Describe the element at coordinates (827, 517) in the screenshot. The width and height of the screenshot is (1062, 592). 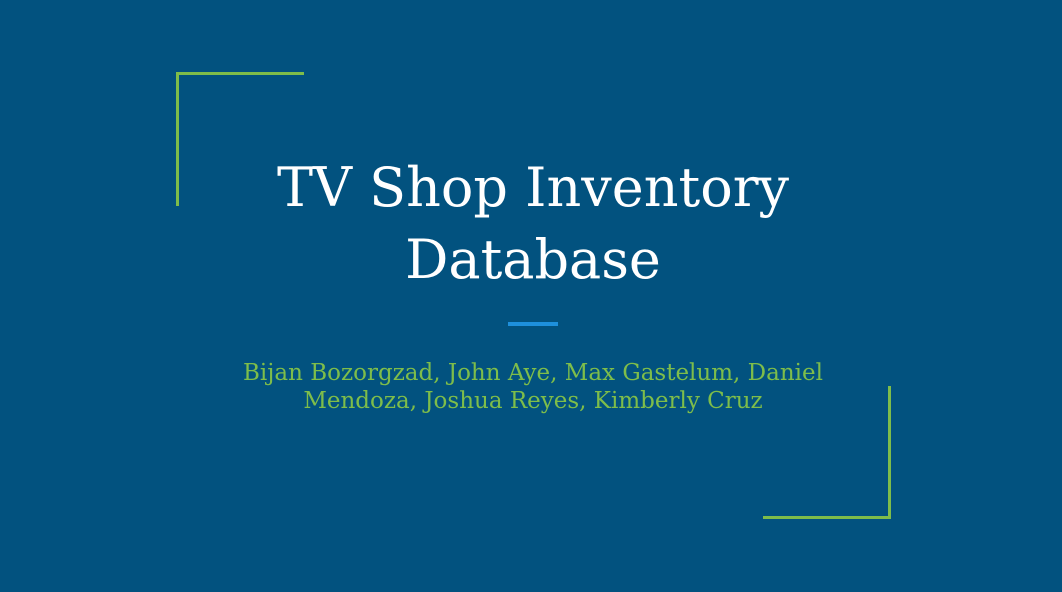
I see `corner-bracket-bottom-right-horizontal` at that location.